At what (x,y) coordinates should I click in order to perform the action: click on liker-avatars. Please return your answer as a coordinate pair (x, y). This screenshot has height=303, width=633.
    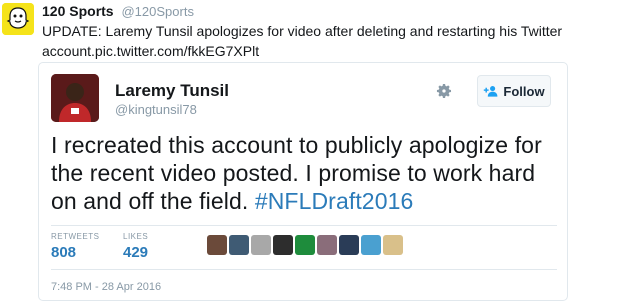
    Looking at the image, I should click on (305, 245).